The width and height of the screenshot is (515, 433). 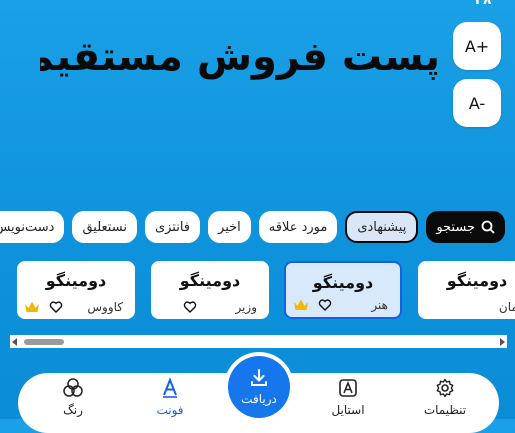 What do you see at coordinates (298, 227) in the screenshot?
I see `filter-chip-favorites: مورد علاقه` at bounding box center [298, 227].